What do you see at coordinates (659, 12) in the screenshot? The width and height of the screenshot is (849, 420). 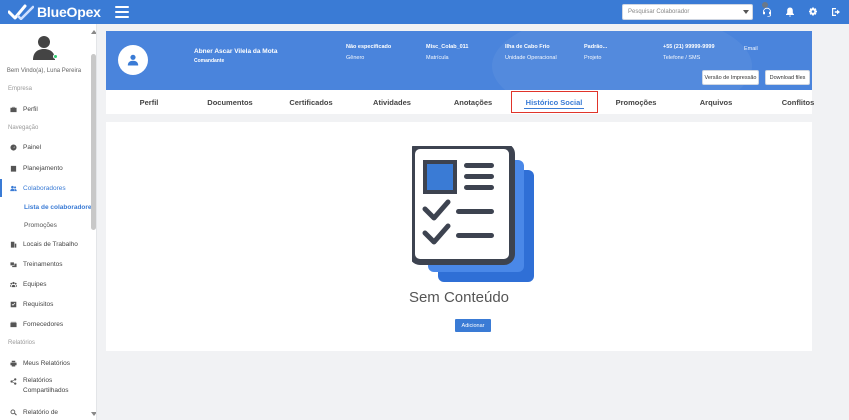 I see `search-placeholder: Pesquisar Colaborador` at bounding box center [659, 12].